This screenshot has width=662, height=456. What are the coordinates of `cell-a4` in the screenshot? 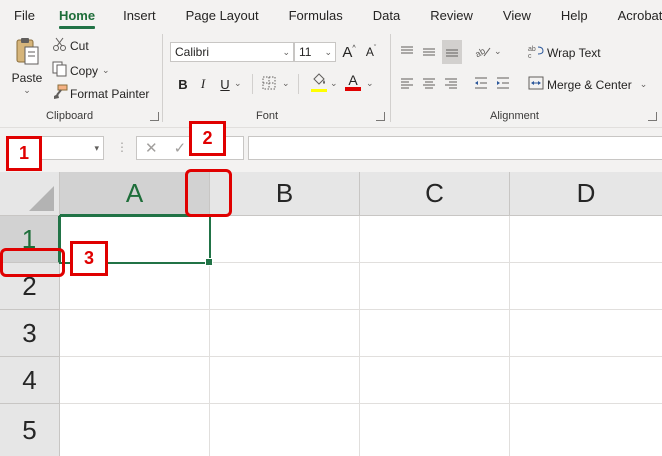 It's located at (135, 380).